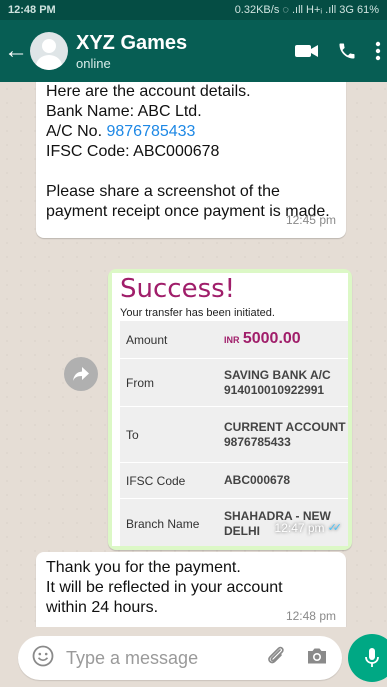 The width and height of the screenshot is (387, 687). Describe the element at coordinates (163, 523) in the screenshot. I see `receipt-label: Branch Name` at that location.